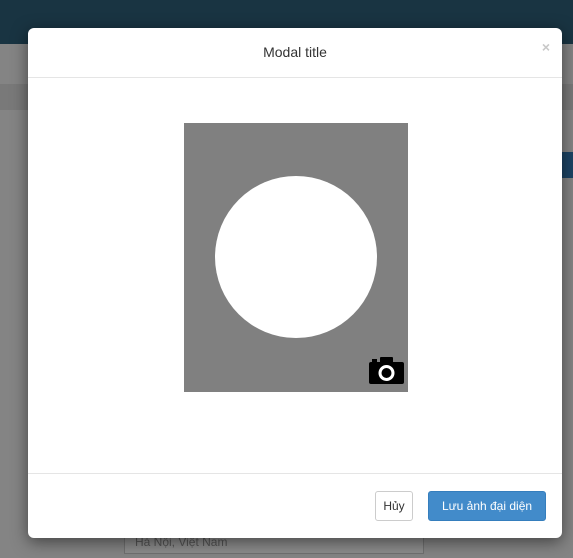 The height and width of the screenshot is (558, 573). I want to click on modal-header: Modal title ×, so click(295, 53).